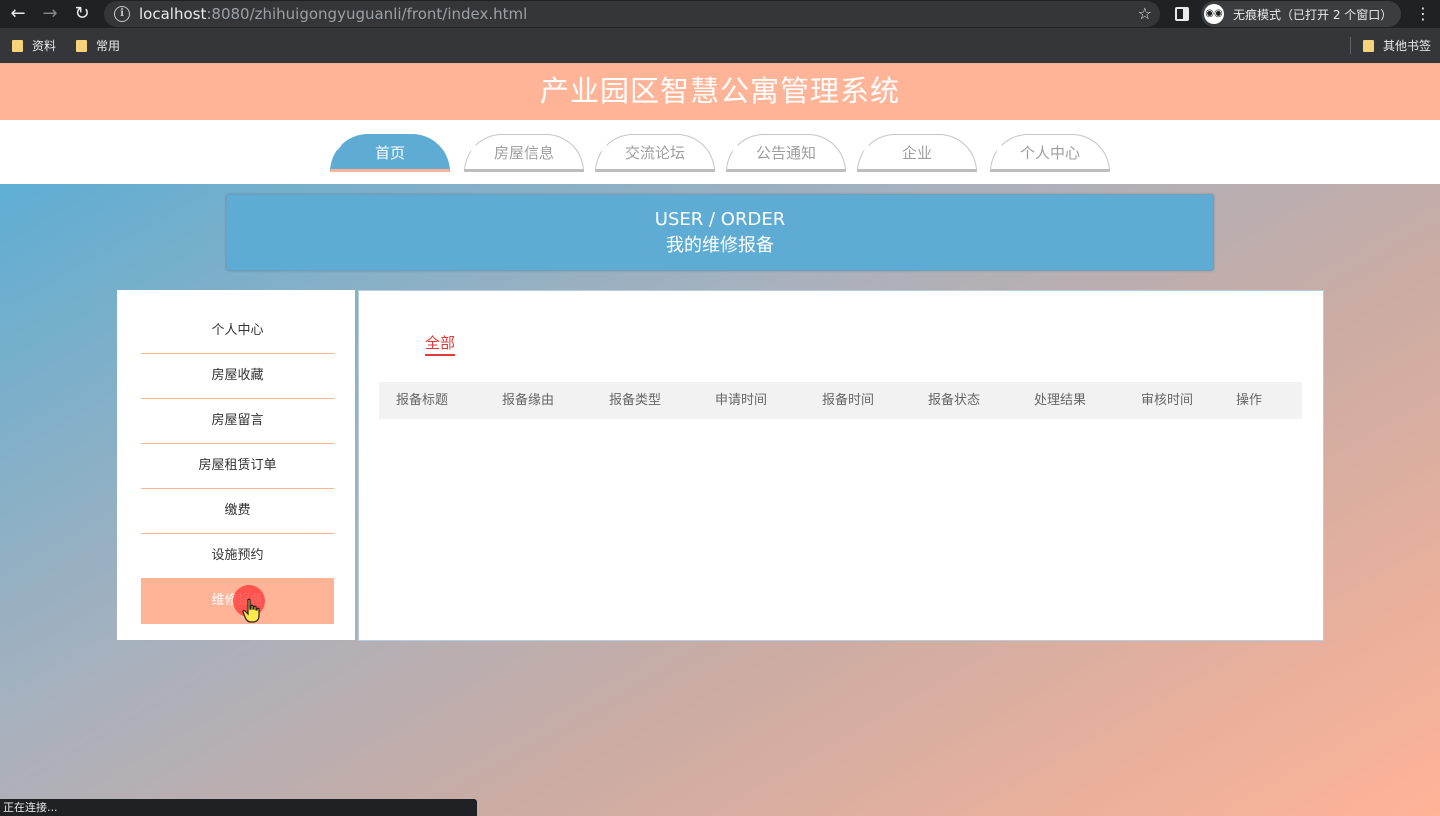 This screenshot has width=1440, height=816. I want to click on site-title: 产业园区智慧公寓管理系统, so click(719, 91).